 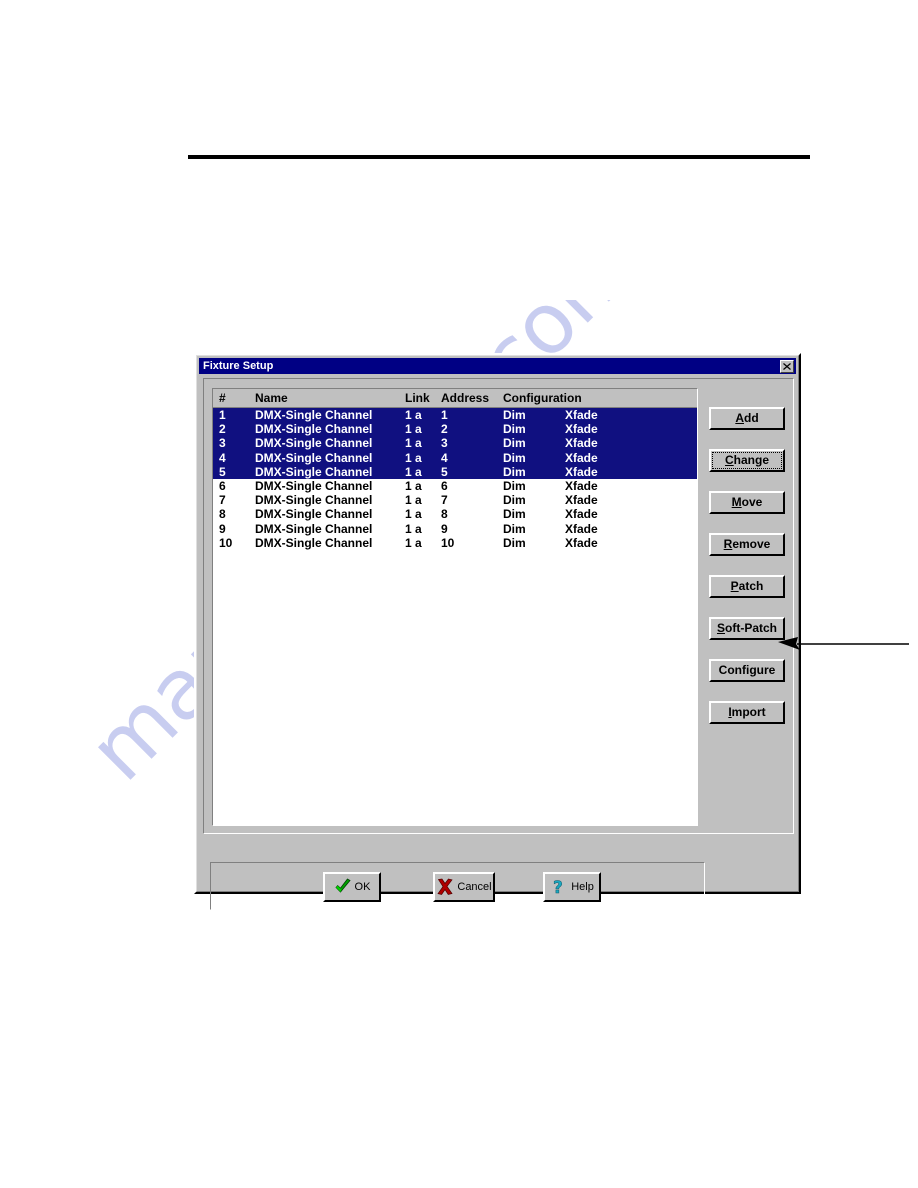 What do you see at coordinates (582, 887) in the screenshot?
I see `help-button-label: Help` at bounding box center [582, 887].